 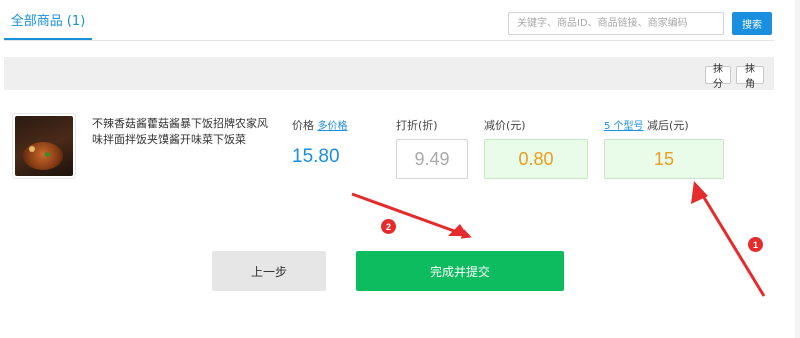 I want to click on annotation-badge-2: 2, so click(x=388, y=226).